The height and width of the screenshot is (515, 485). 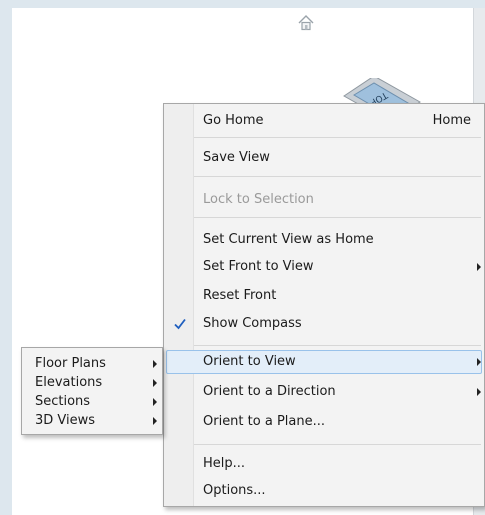 I want to click on menu-icon-gutter, so click(x=179, y=305).